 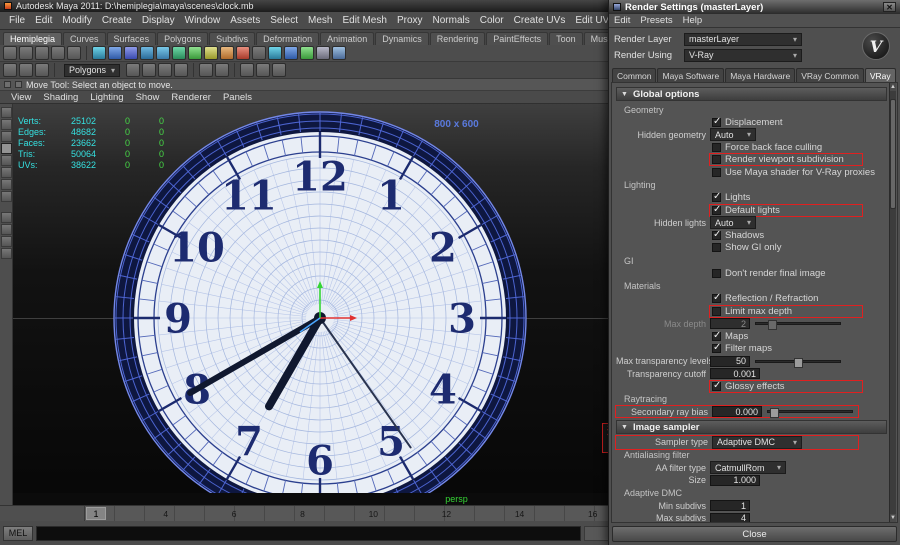 What do you see at coordinates (149, 70) in the screenshot?
I see `snap-curve-icon` at bounding box center [149, 70].